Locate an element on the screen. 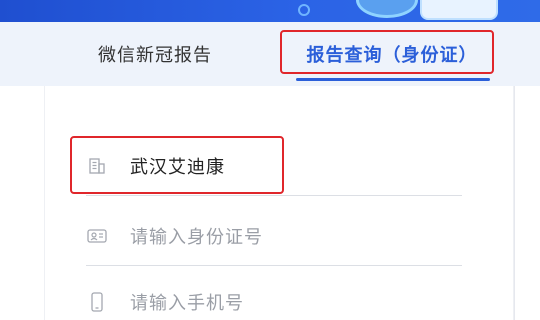 The width and height of the screenshot is (540, 320). phone-number-field: 请输入手机号 is located at coordinates (274, 296).